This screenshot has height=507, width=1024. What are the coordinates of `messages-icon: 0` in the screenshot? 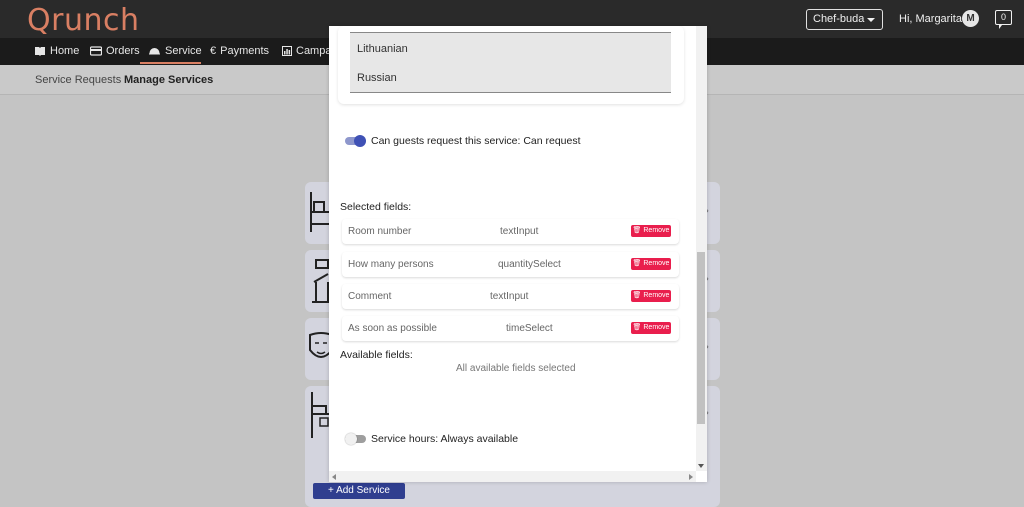 It's located at (1003, 19).